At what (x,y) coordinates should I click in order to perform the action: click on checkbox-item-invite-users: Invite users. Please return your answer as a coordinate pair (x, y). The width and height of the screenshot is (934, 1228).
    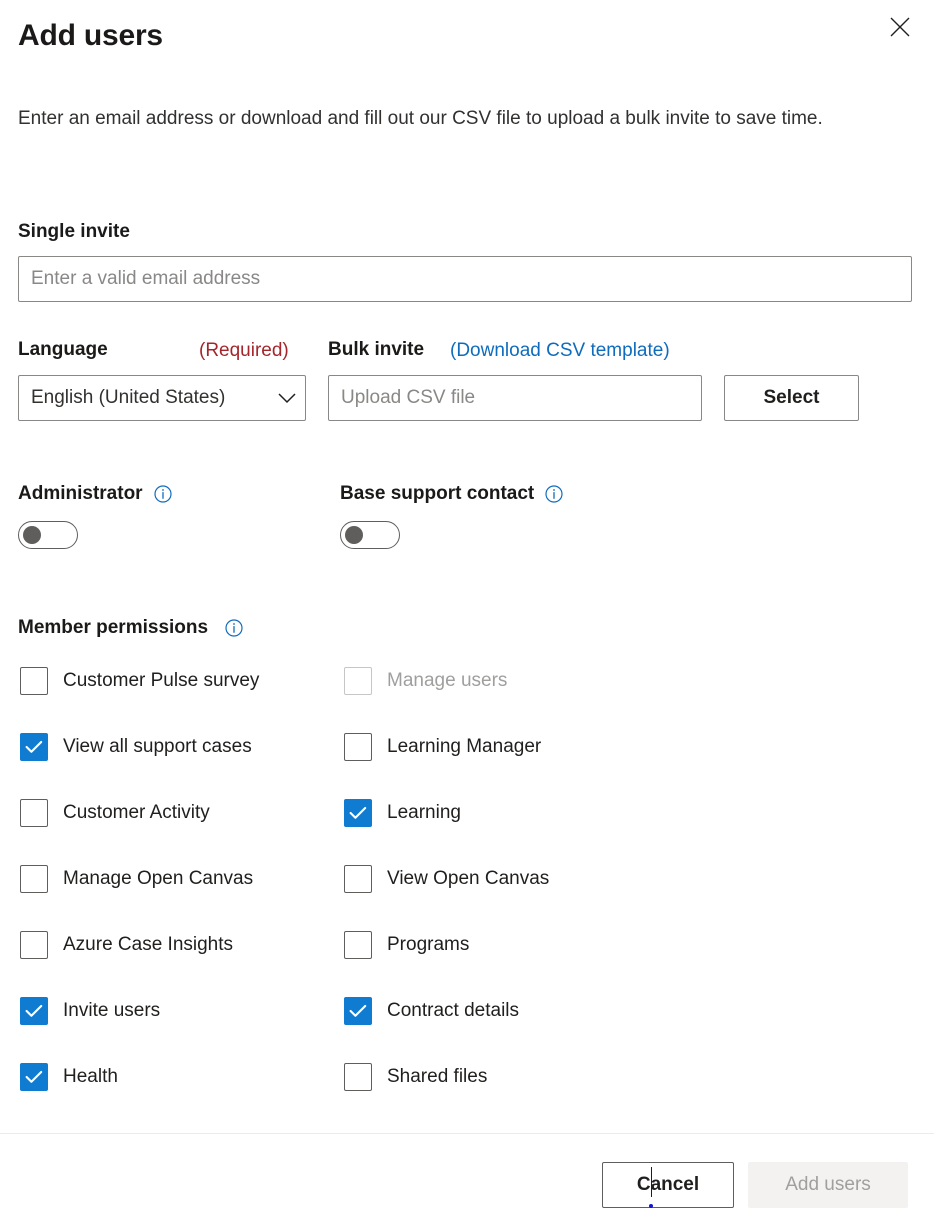
    Looking at the image, I should click on (90, 1011).